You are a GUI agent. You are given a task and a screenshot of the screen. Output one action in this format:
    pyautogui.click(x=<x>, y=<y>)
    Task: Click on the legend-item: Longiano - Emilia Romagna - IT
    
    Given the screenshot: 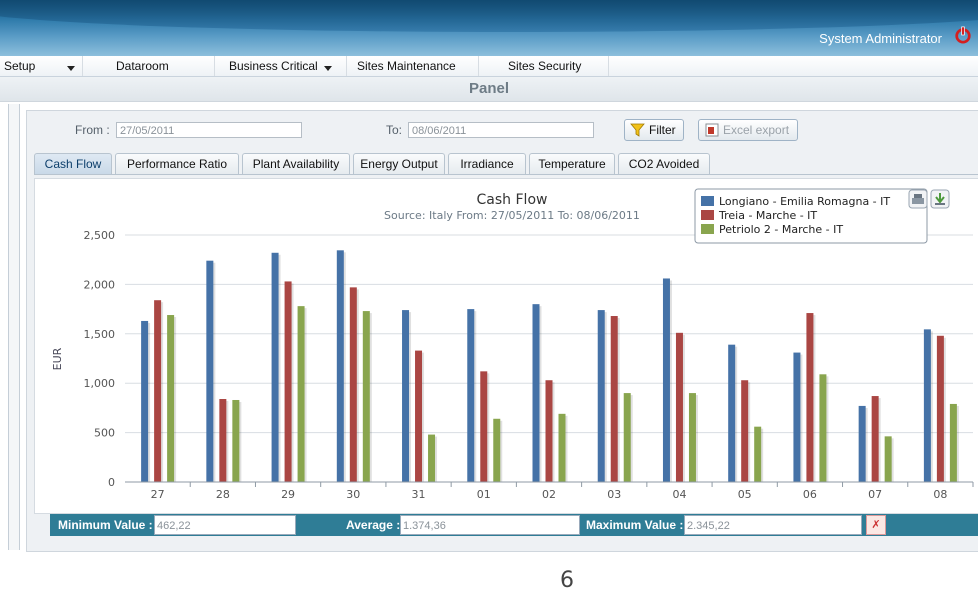 What is the action you would take?
    pyautogui.click(x=804, y=201)
    